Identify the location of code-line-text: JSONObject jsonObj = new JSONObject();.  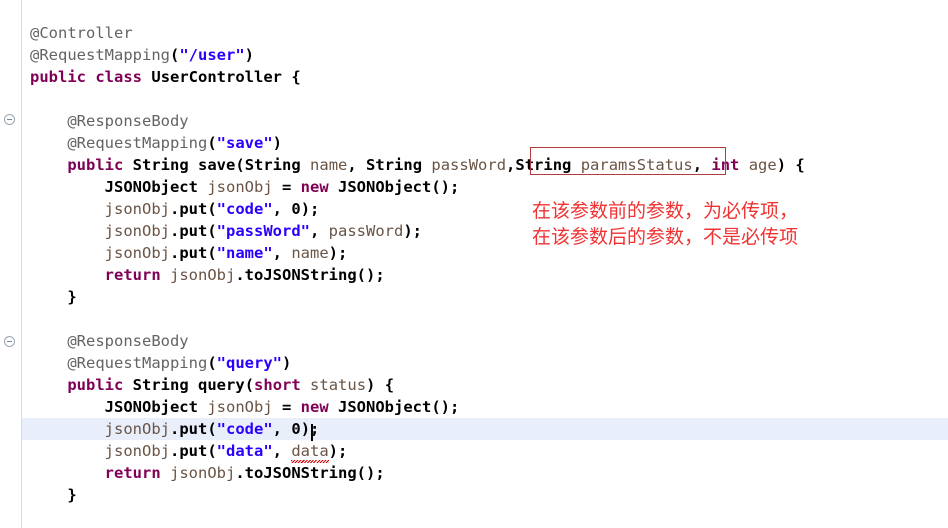
(241, 187).